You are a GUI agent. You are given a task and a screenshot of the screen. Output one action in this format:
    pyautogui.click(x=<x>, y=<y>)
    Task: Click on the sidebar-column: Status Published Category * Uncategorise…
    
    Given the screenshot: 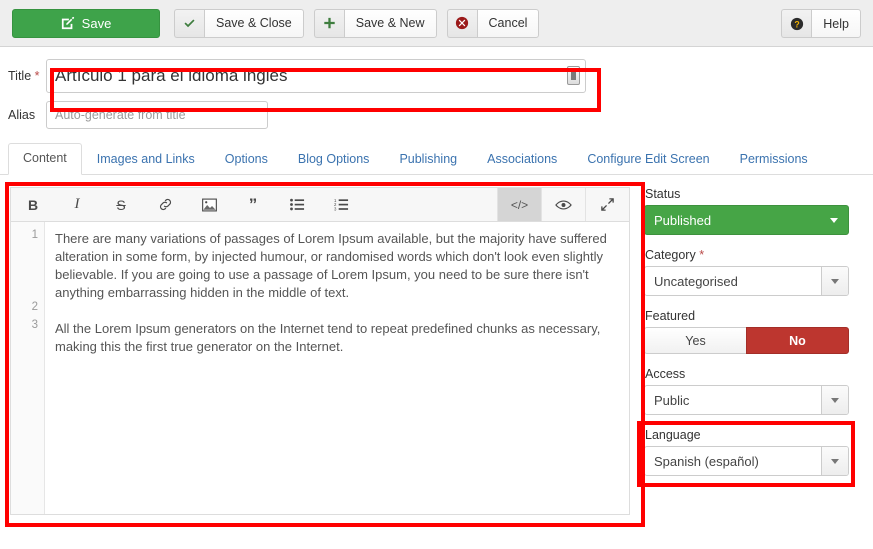 What is the action you would take?
    pyautogui.click(x=746, y=351)
    